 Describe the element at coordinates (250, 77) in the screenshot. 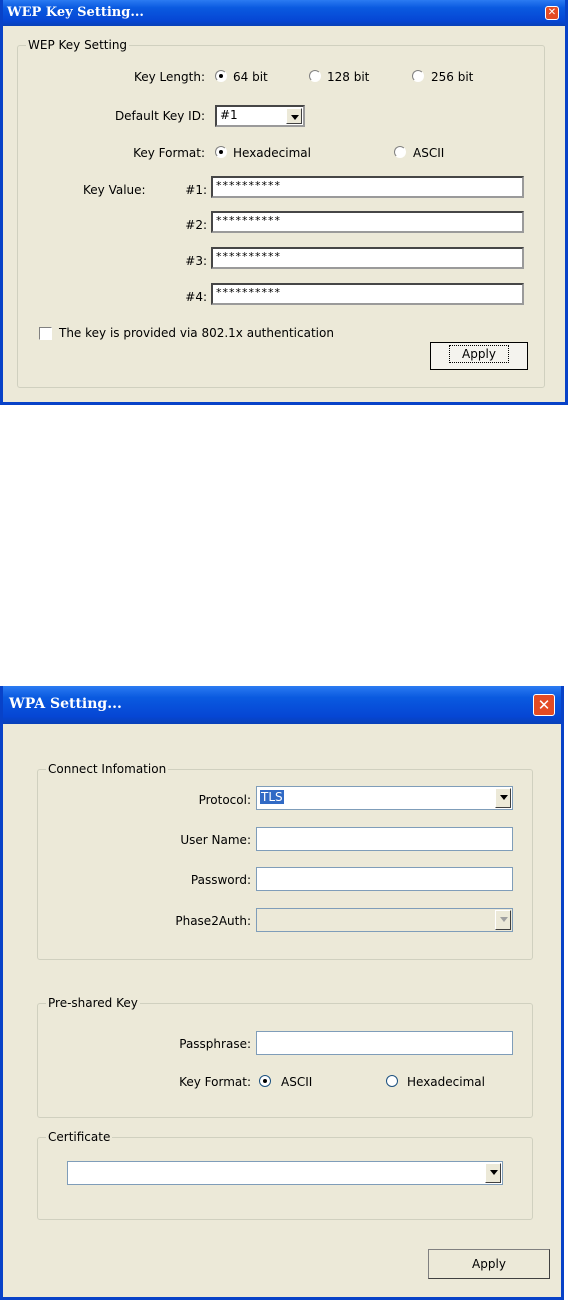

I see `key-length-64-label: 64 bit` at that location.